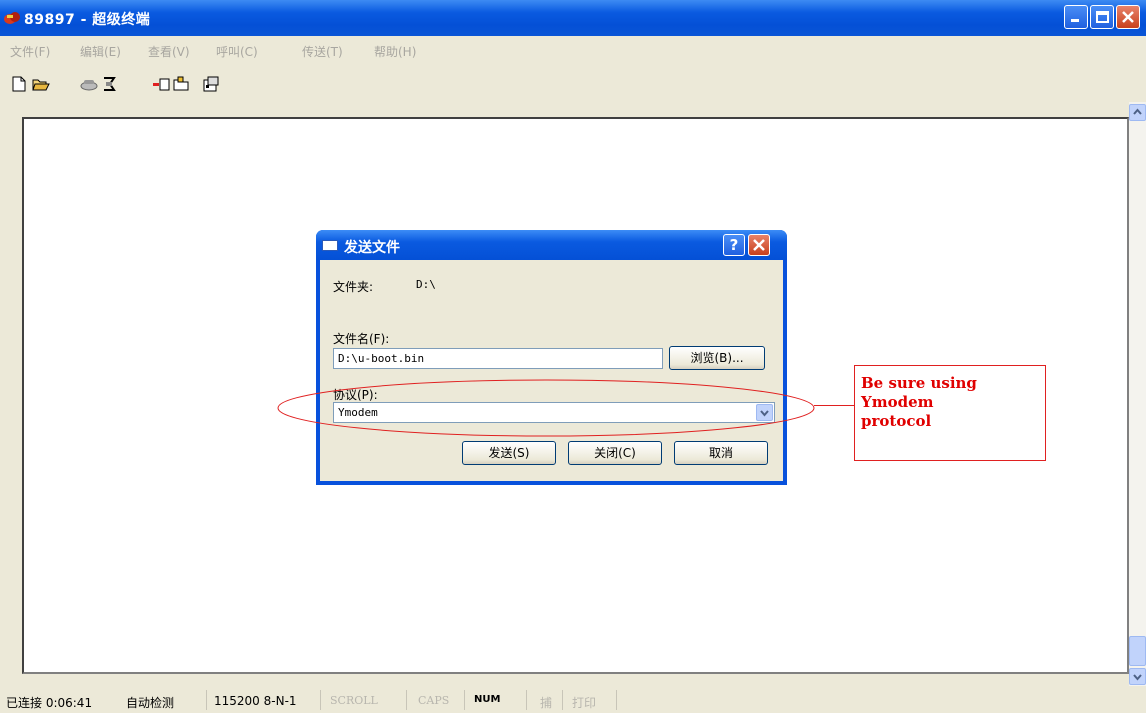  I want to click on annotation-box: Be sure using Ymodem protocol, so click(950, 413).